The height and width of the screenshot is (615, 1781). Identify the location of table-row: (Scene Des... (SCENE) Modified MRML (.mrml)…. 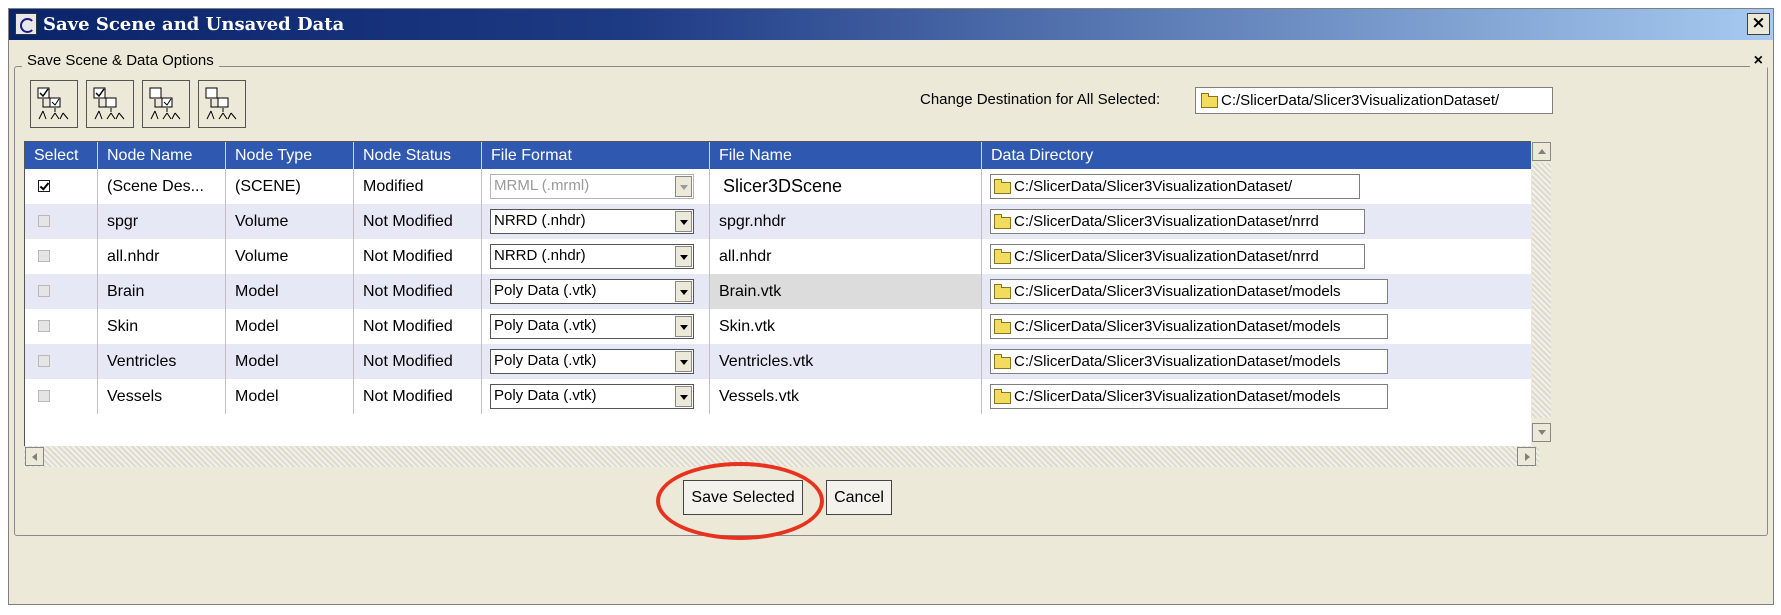
(781, 186).